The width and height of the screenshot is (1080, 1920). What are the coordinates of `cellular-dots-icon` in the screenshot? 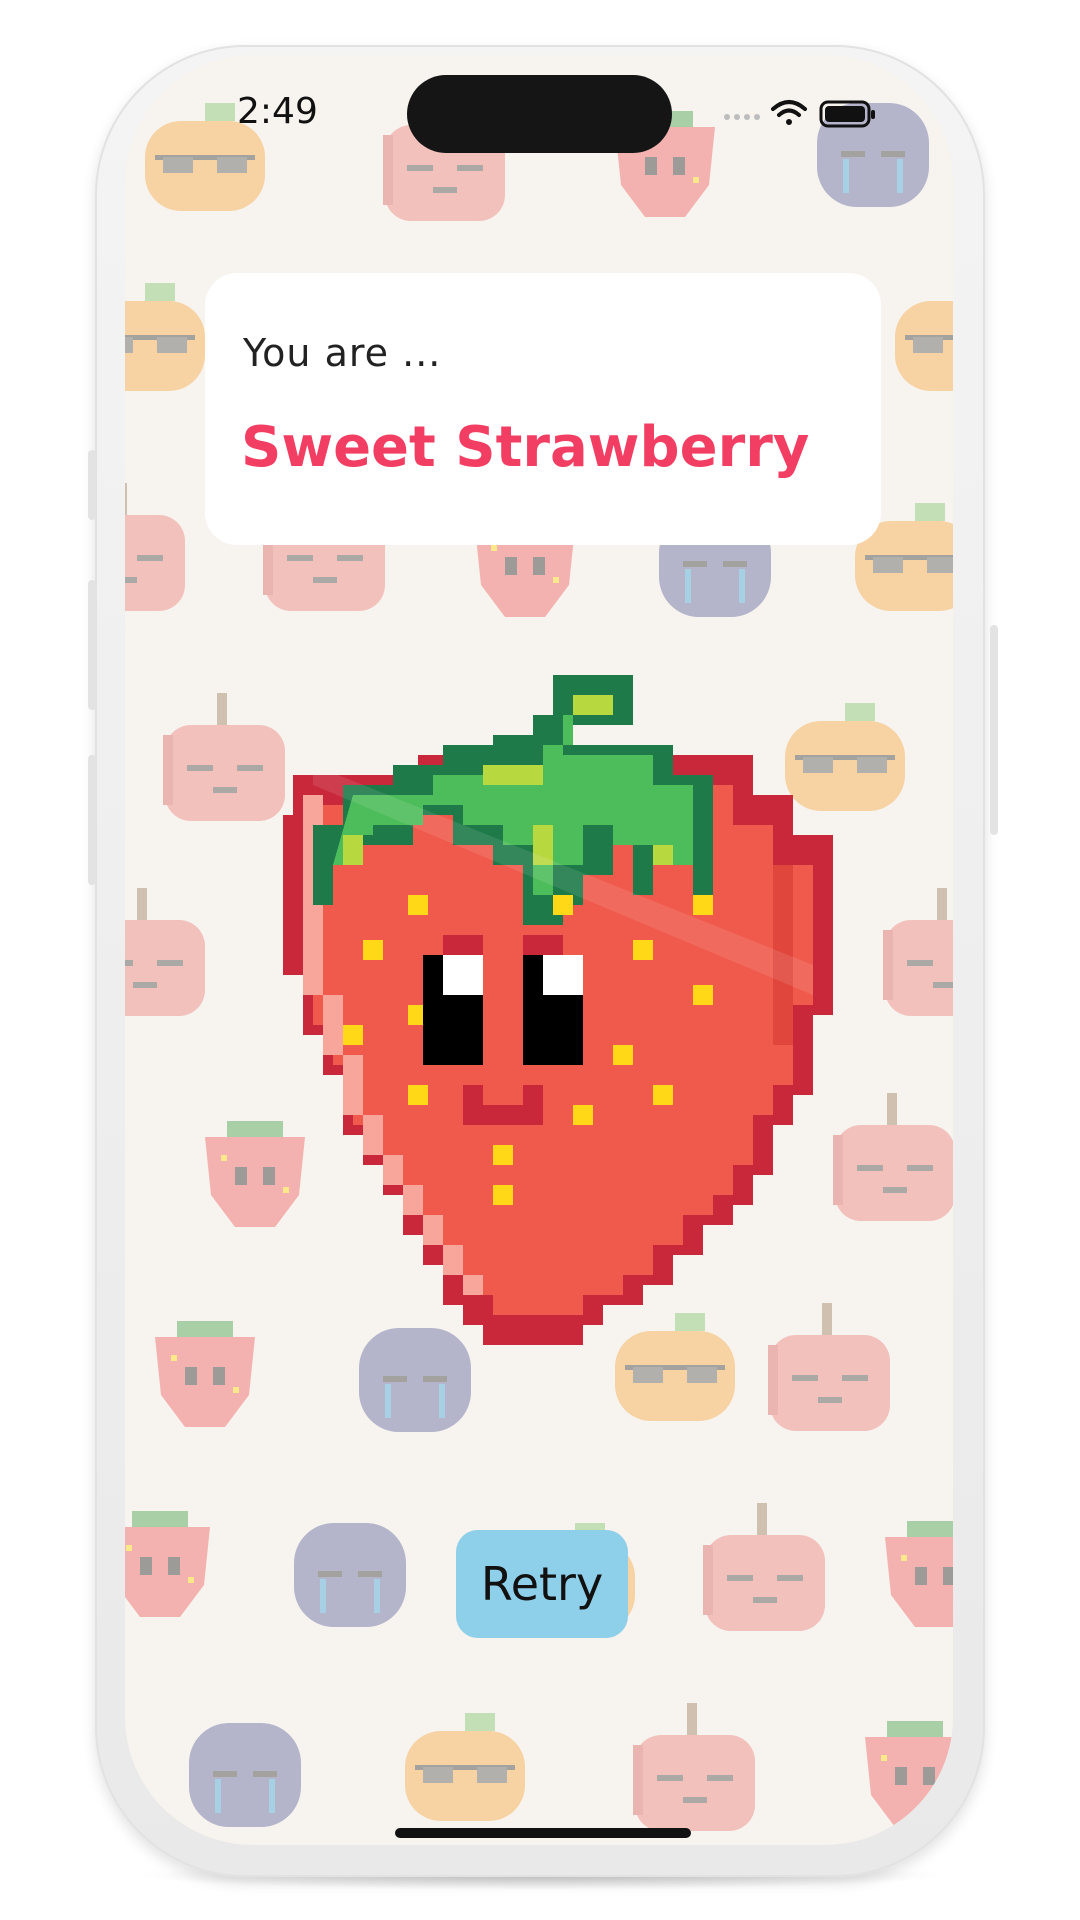 It's located at (742, 117).